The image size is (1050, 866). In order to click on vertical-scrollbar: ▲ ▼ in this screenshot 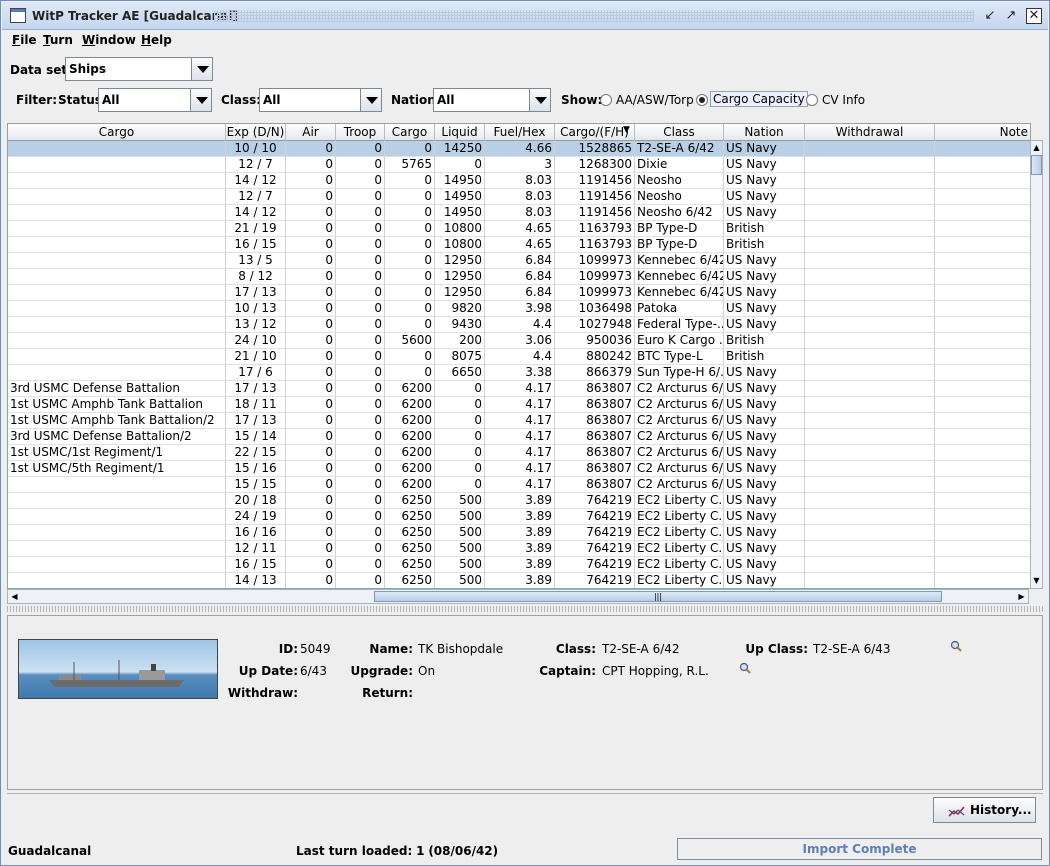, I will do `click(1036, 364)`.